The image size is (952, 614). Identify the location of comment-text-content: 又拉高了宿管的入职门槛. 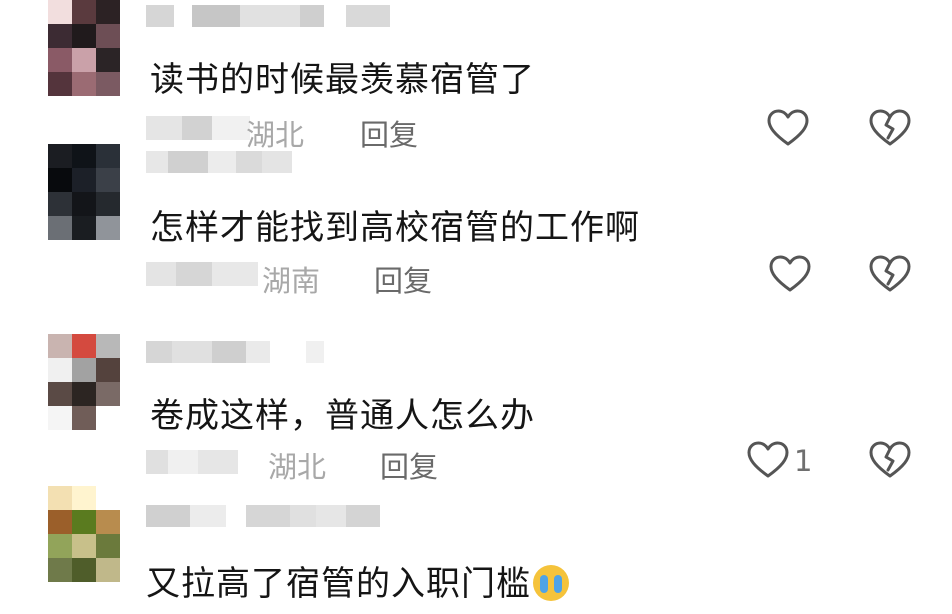
(338, 584).